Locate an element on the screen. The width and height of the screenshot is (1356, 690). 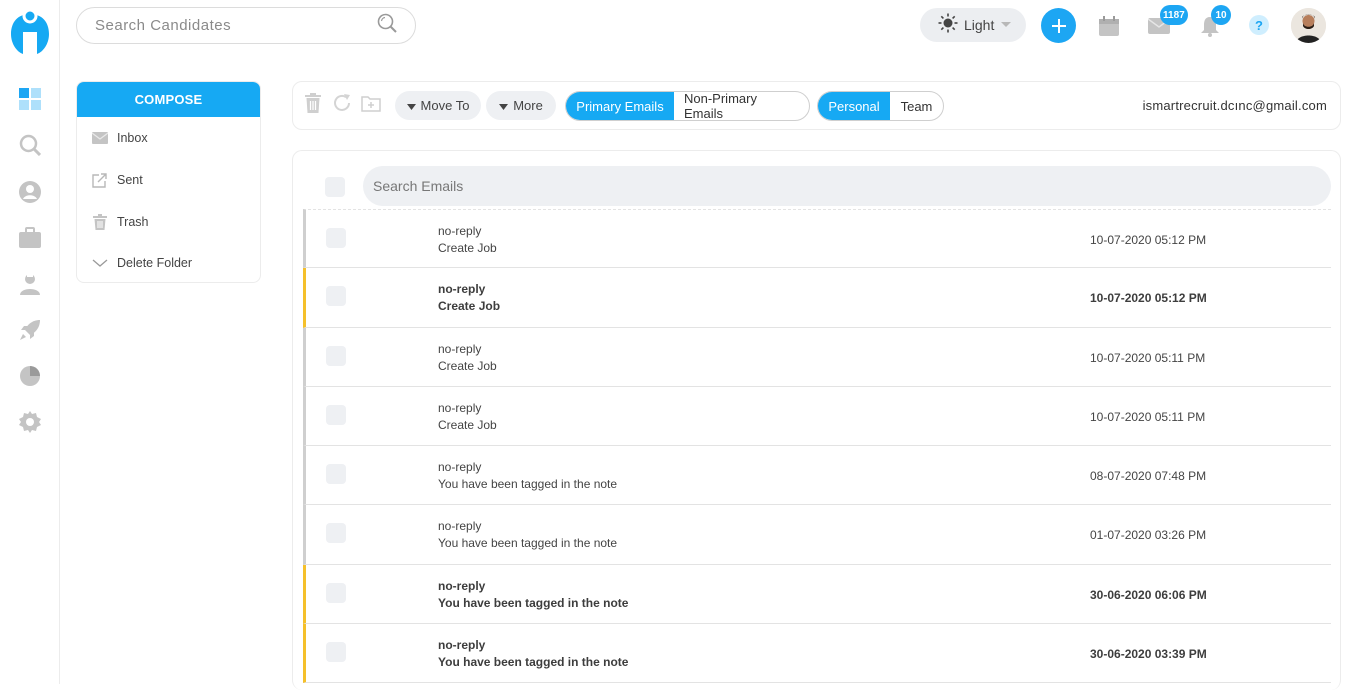
account-email: ismartrecruit.dcınc@gmail.com is located at coordinates (1234, 105).